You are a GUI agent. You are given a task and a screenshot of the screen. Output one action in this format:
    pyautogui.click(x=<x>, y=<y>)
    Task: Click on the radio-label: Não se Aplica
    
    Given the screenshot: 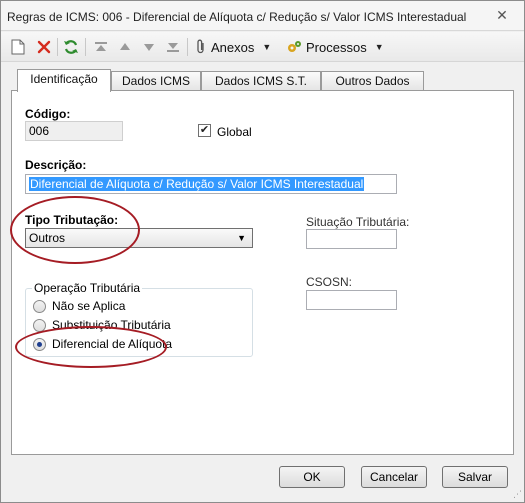 What is the action you would take?
    pyautogui.click(x=89, y=306)
    